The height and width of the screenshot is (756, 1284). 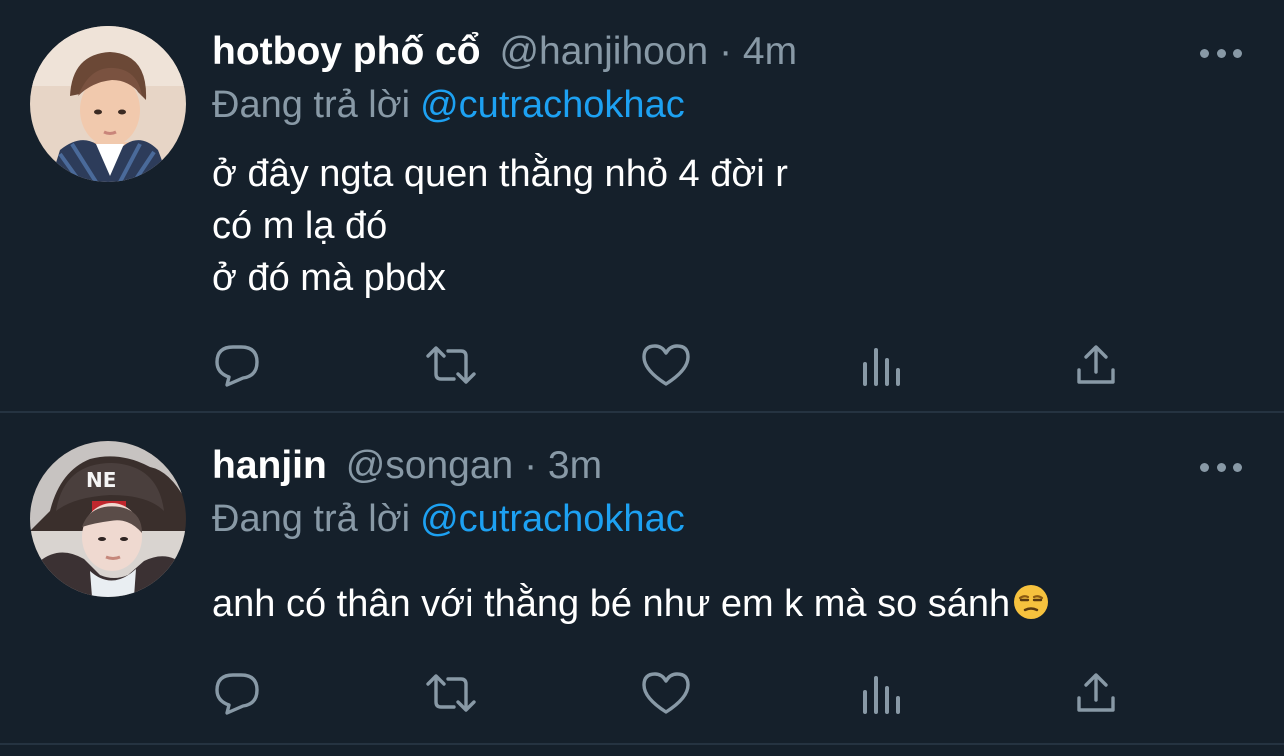 I want to click on timestamp: 3m, so click(x=575, y=465).